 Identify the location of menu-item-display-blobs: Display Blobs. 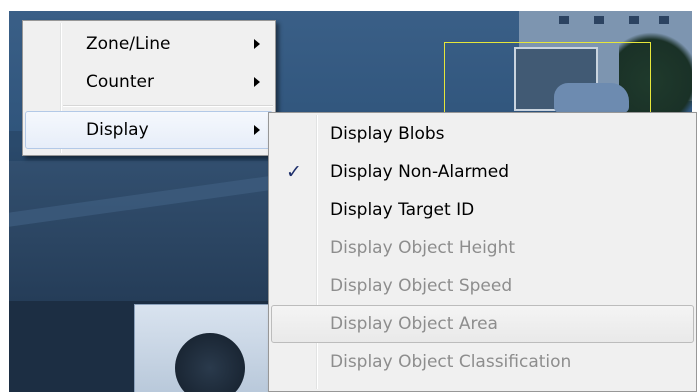
(482, 134).